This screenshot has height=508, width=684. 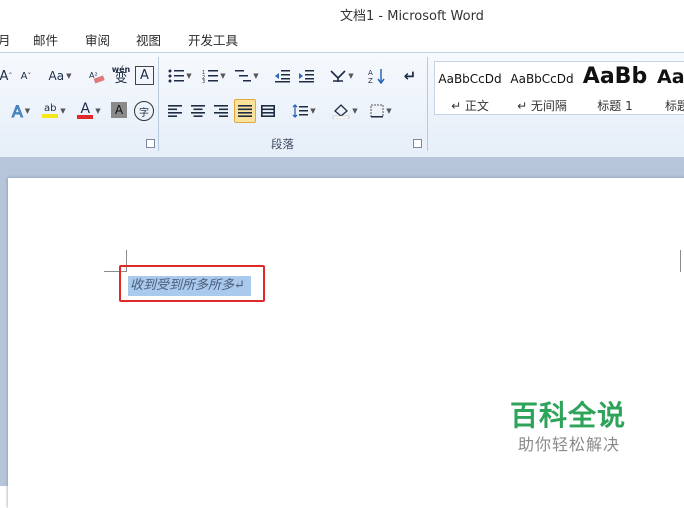 I want to click on align-right-button, so click(x=221, y=111).